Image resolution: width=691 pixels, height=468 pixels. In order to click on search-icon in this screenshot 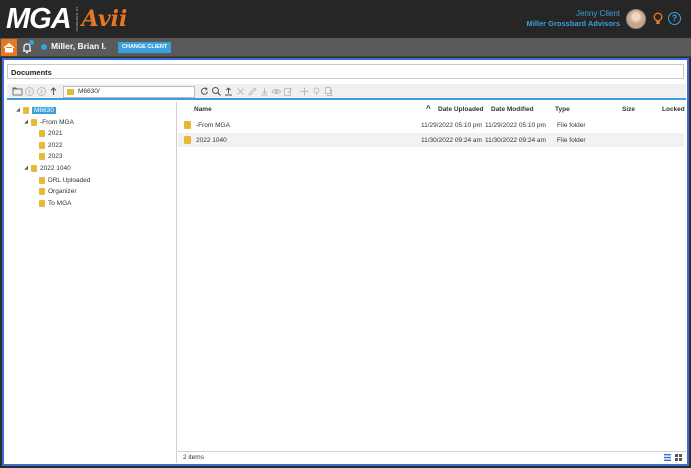, I will do `click(216, 91)`.